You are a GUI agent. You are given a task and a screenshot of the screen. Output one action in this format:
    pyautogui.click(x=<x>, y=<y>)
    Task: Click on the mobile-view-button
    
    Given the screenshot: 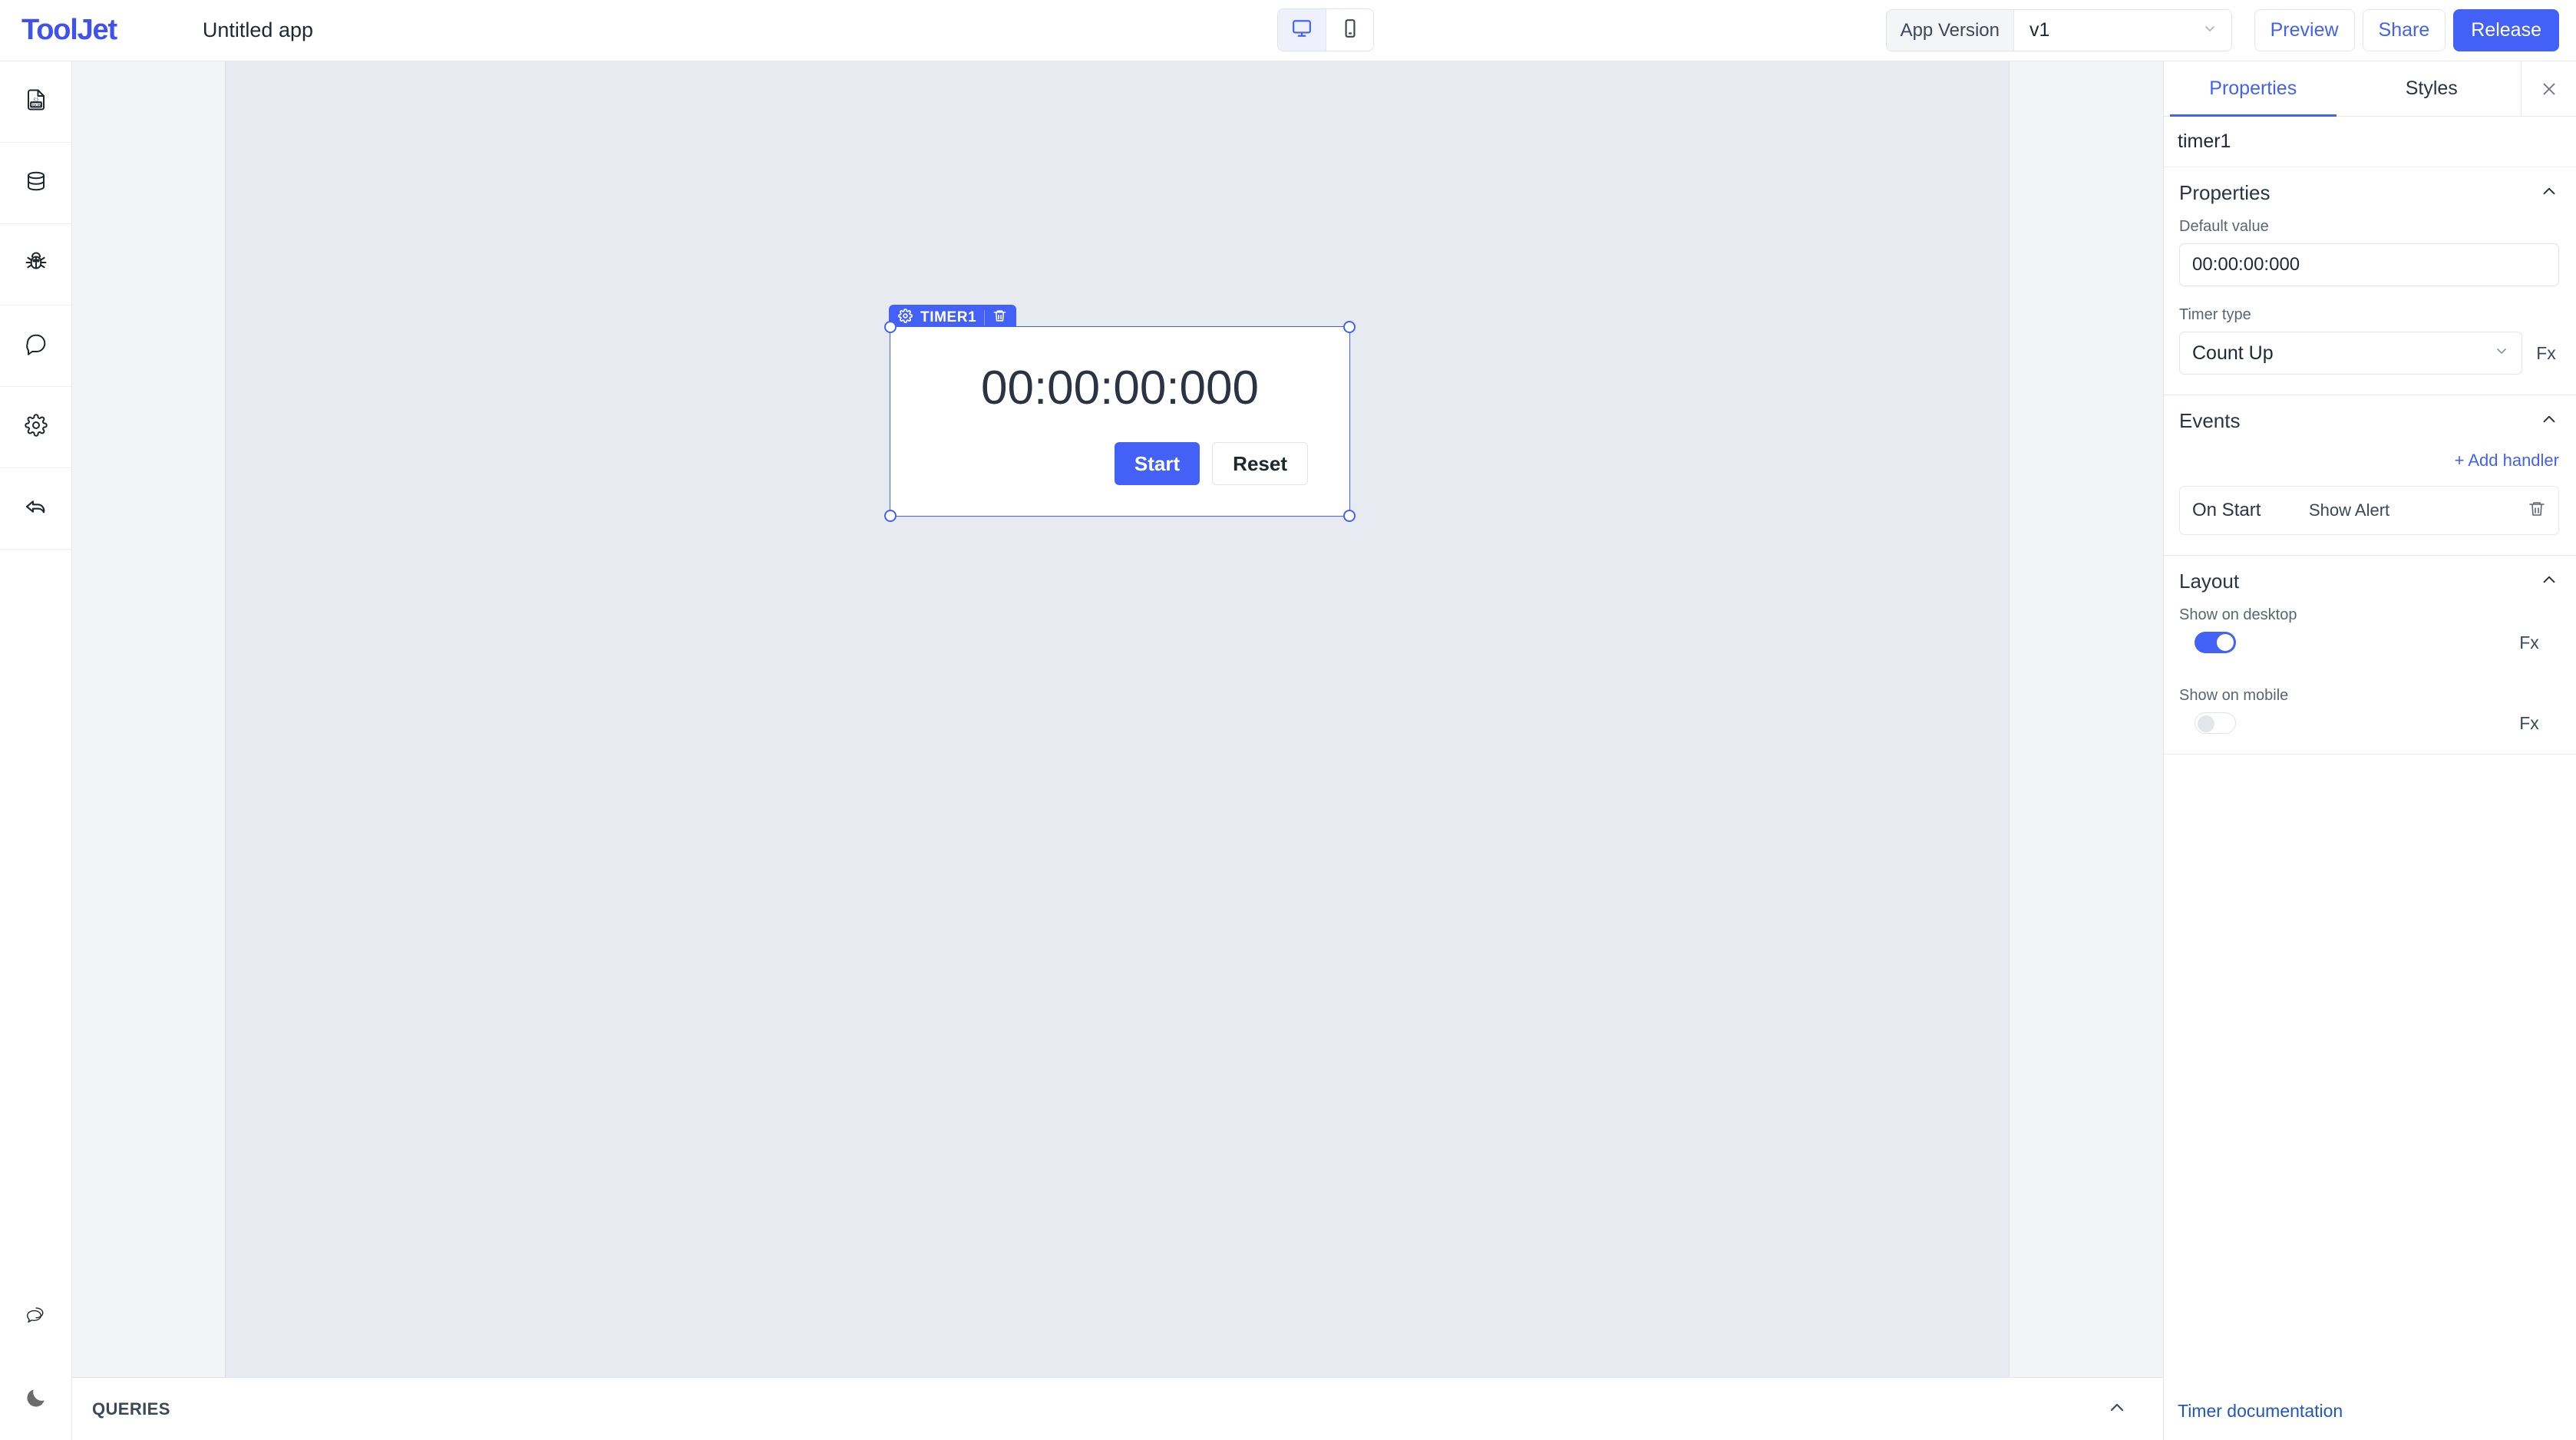 What is the action you would take?
    pyautogui.click(x=1349, y=30)
    